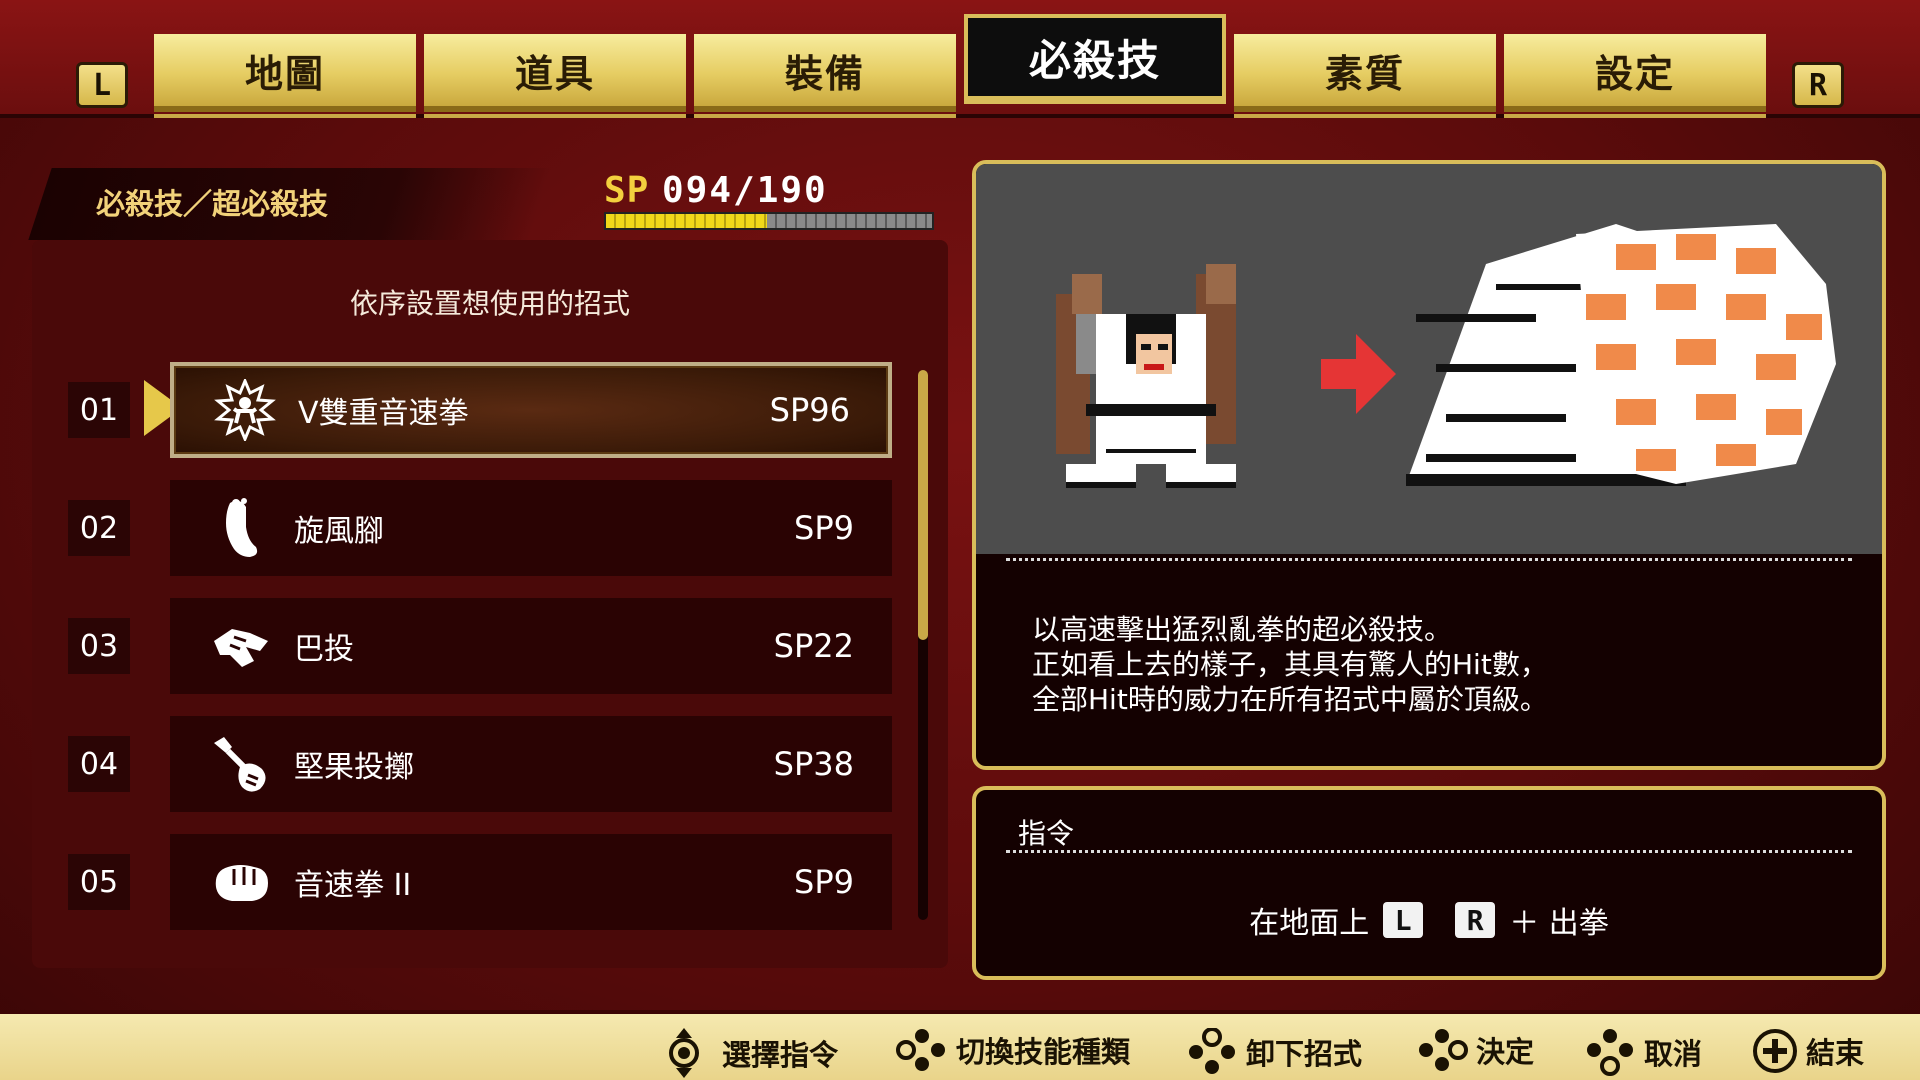 The height and width of the screenshot is (1080, 1920). Describe the element at coordinates (99, 764) in the screenshot. I see `slot-number: 04` at that location.